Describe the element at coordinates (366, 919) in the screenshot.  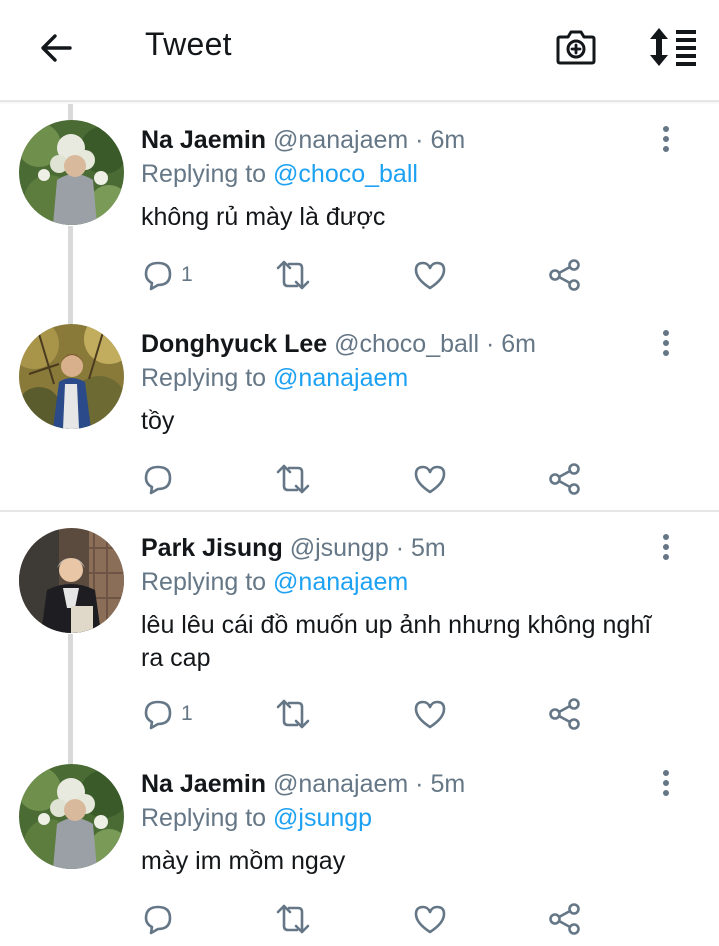
I see `tweet-actions` at that location.